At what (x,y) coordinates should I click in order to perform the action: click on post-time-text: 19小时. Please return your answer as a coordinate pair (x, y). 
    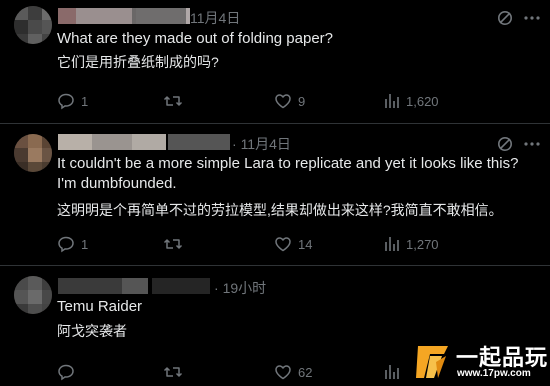
    Looking at the image, I should click on (244, 288).